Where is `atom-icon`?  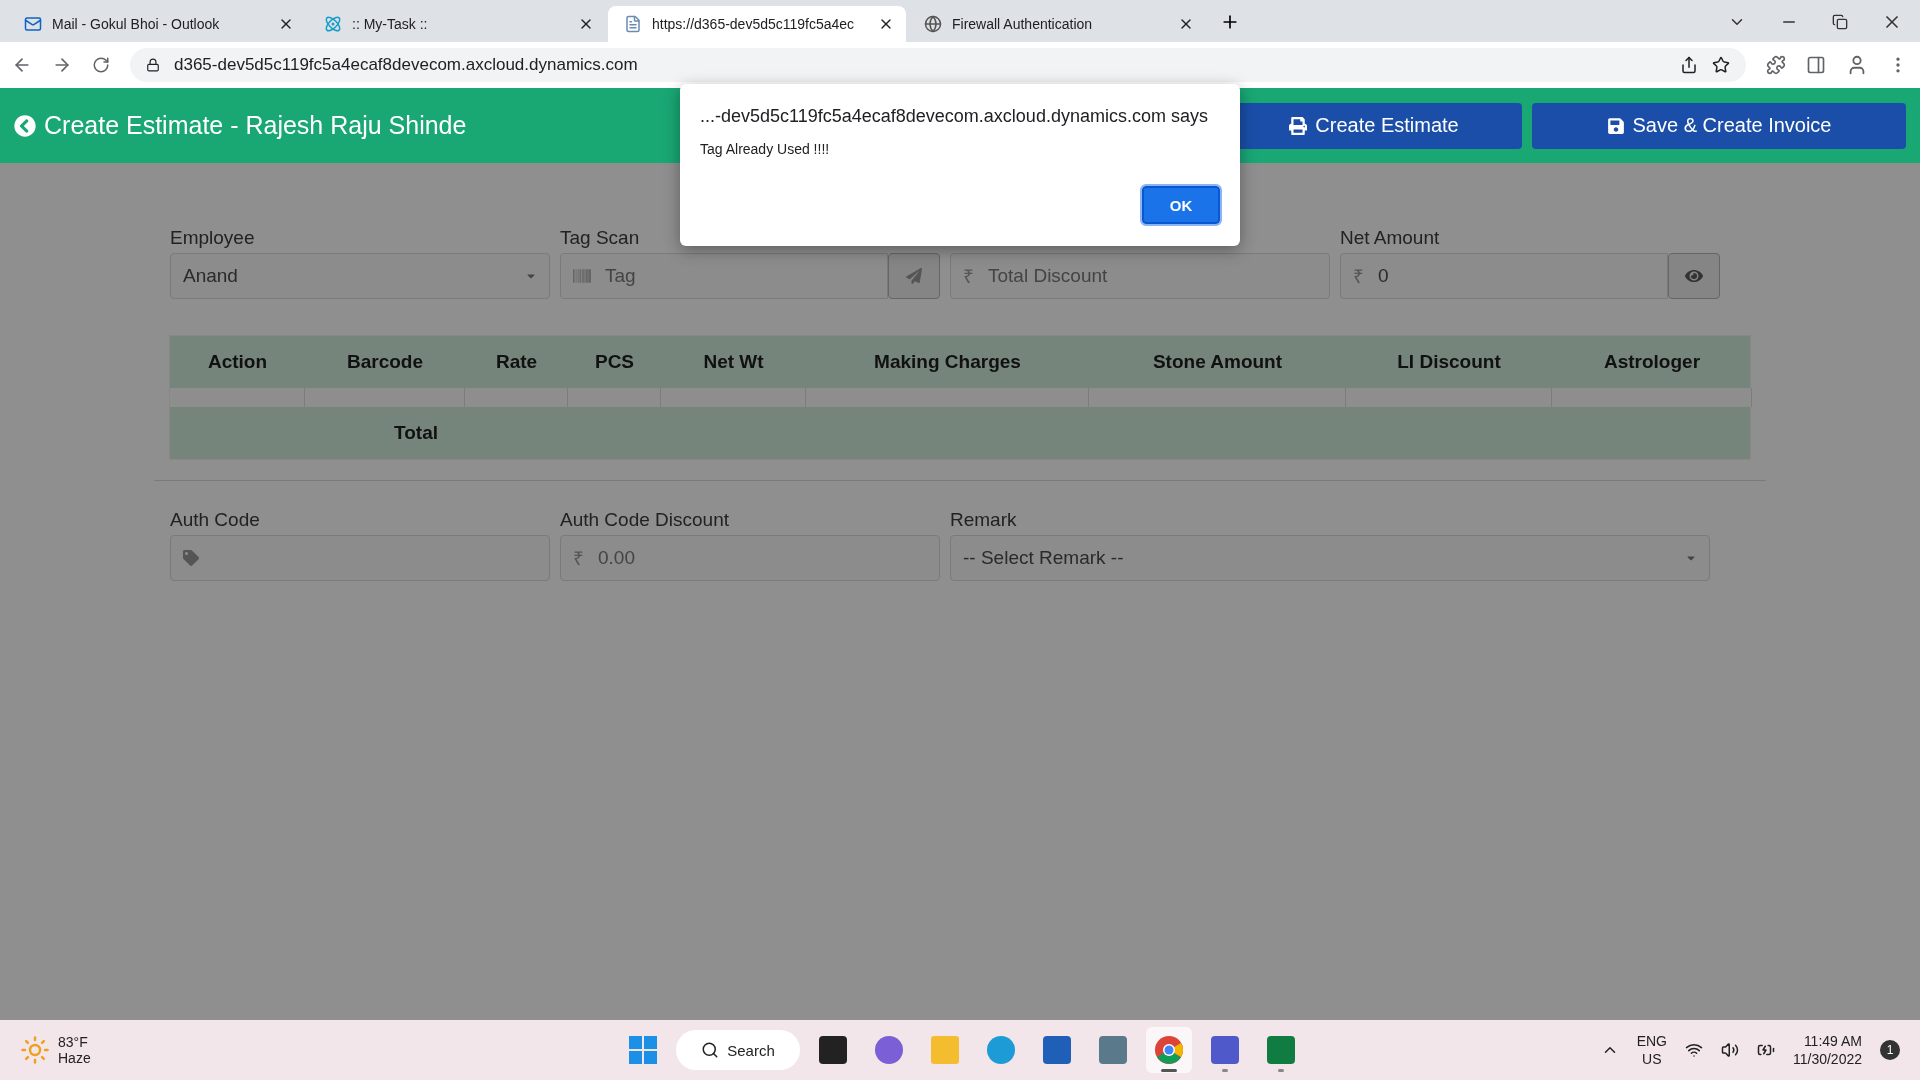
atom-icon is located at coordinates (333, 24).